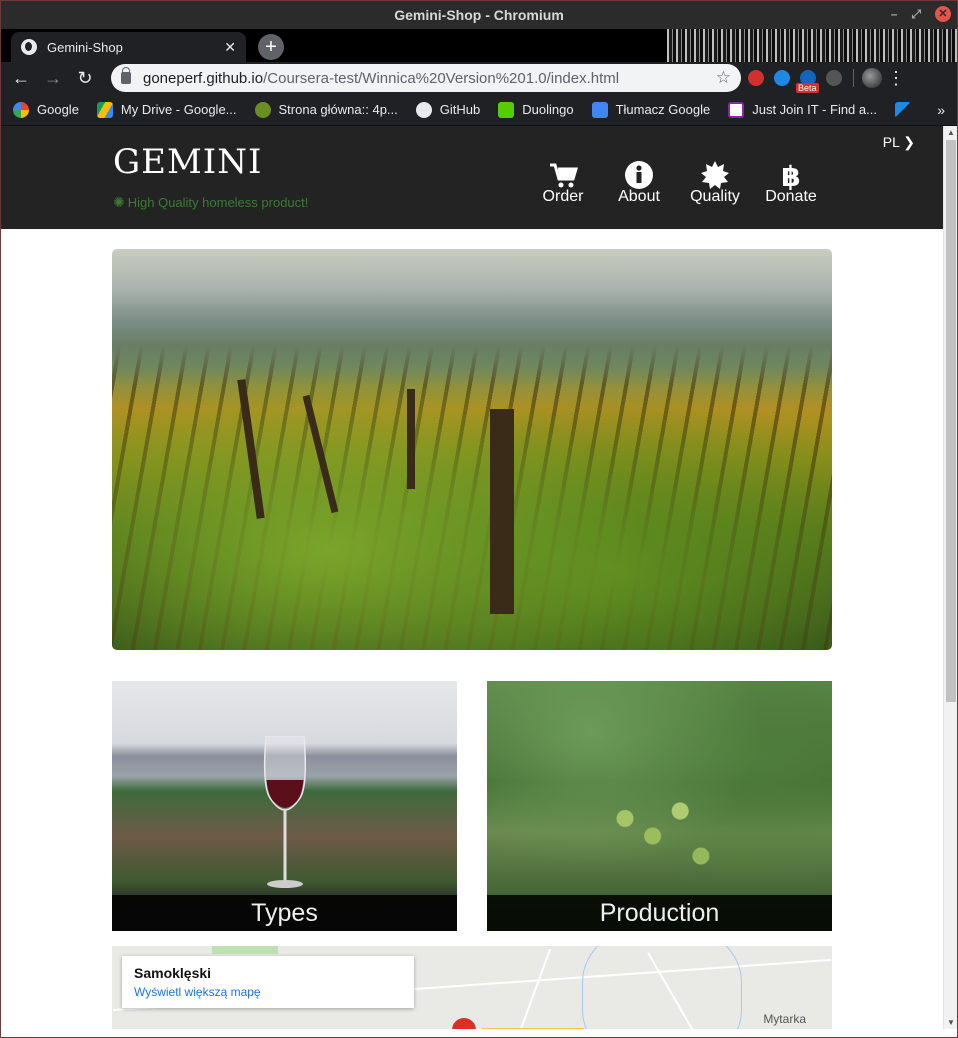 This screenshot has height=1038, width=958. What do you see at coordinates (563, 196) in the screenshot?
I see `nav-order-label: Order` at bounding box center [563, 196].